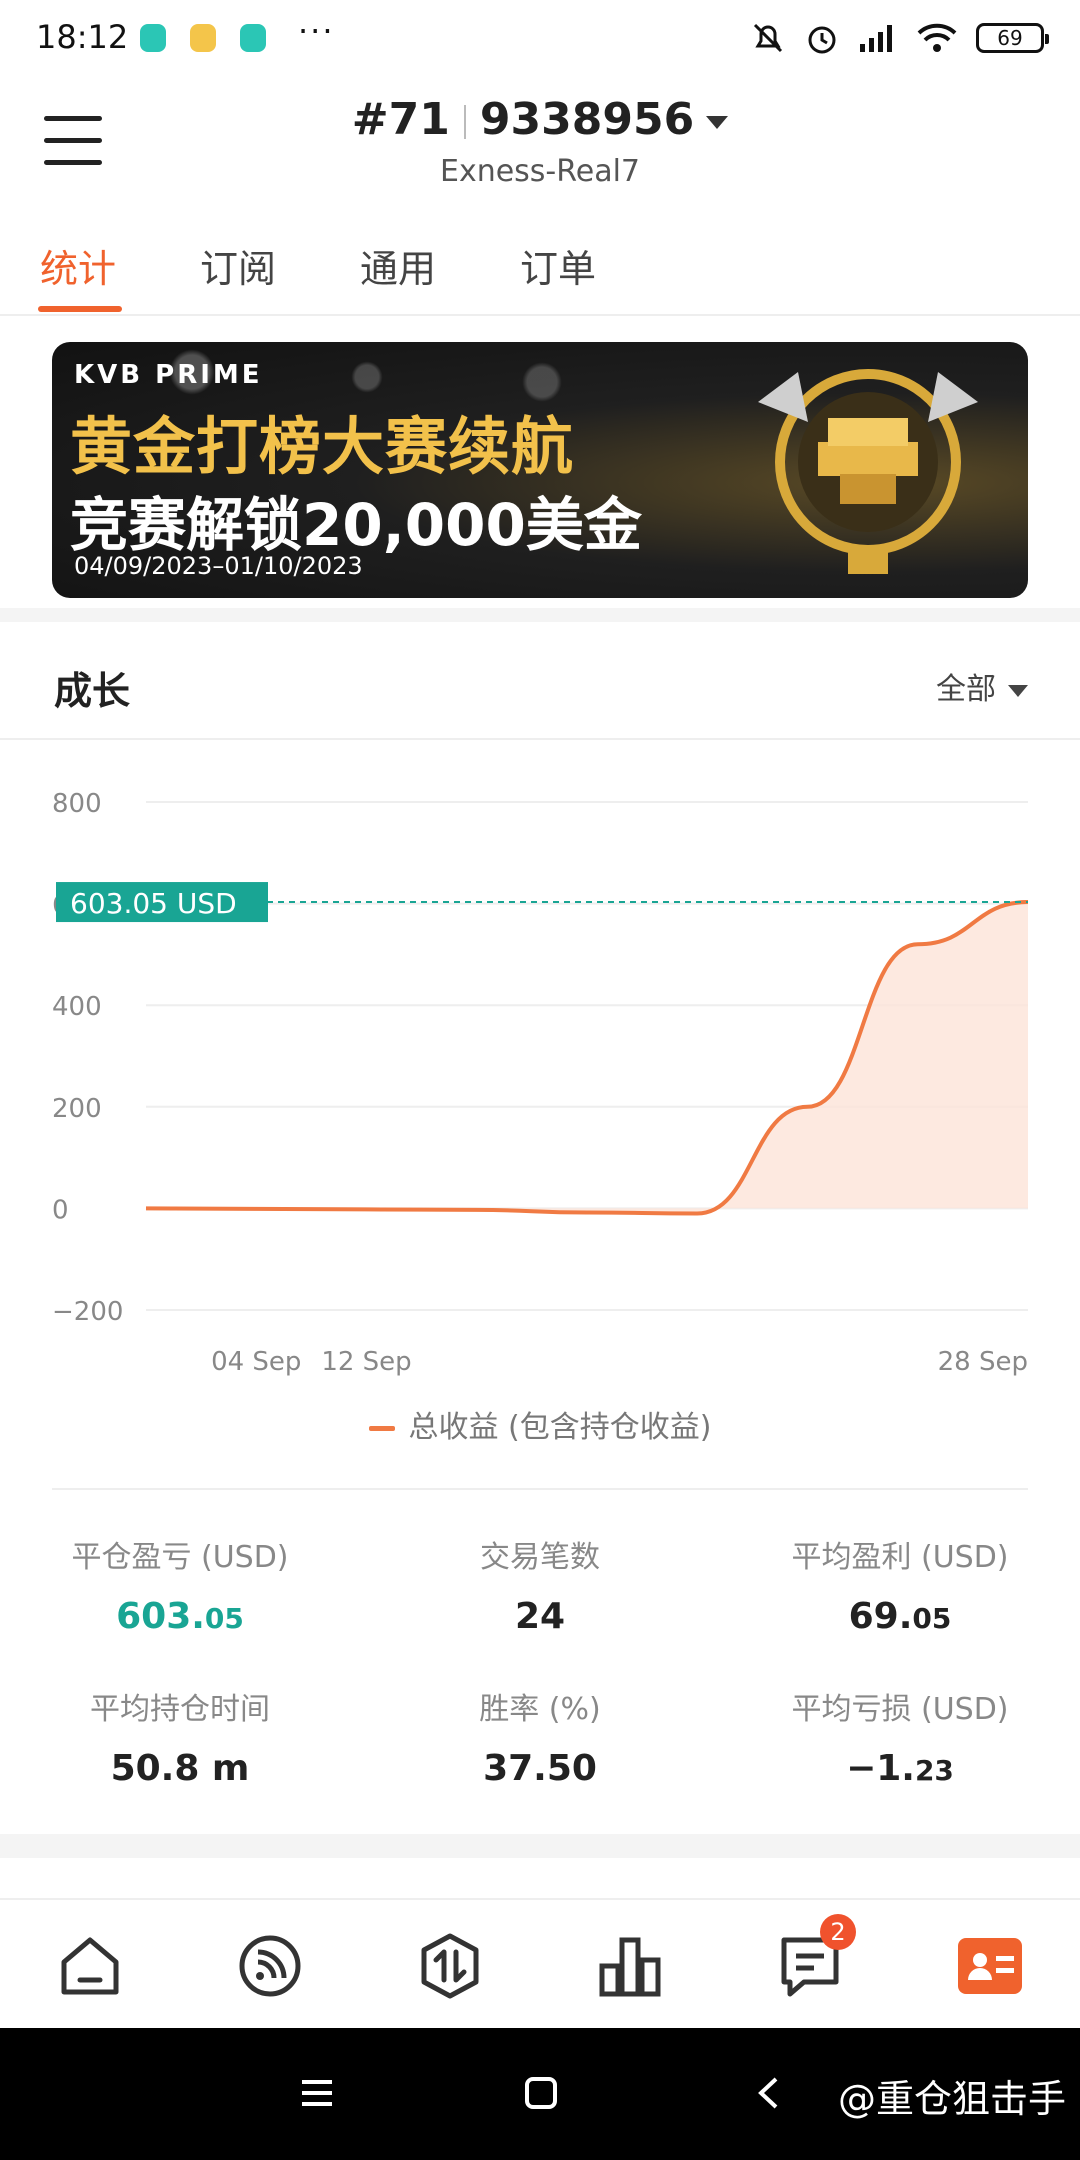  What do you see at coordinates (366, 1362) in the screenshot?
I see `x-tick-label: 12 Sep` at bounding box center [366, 1362].